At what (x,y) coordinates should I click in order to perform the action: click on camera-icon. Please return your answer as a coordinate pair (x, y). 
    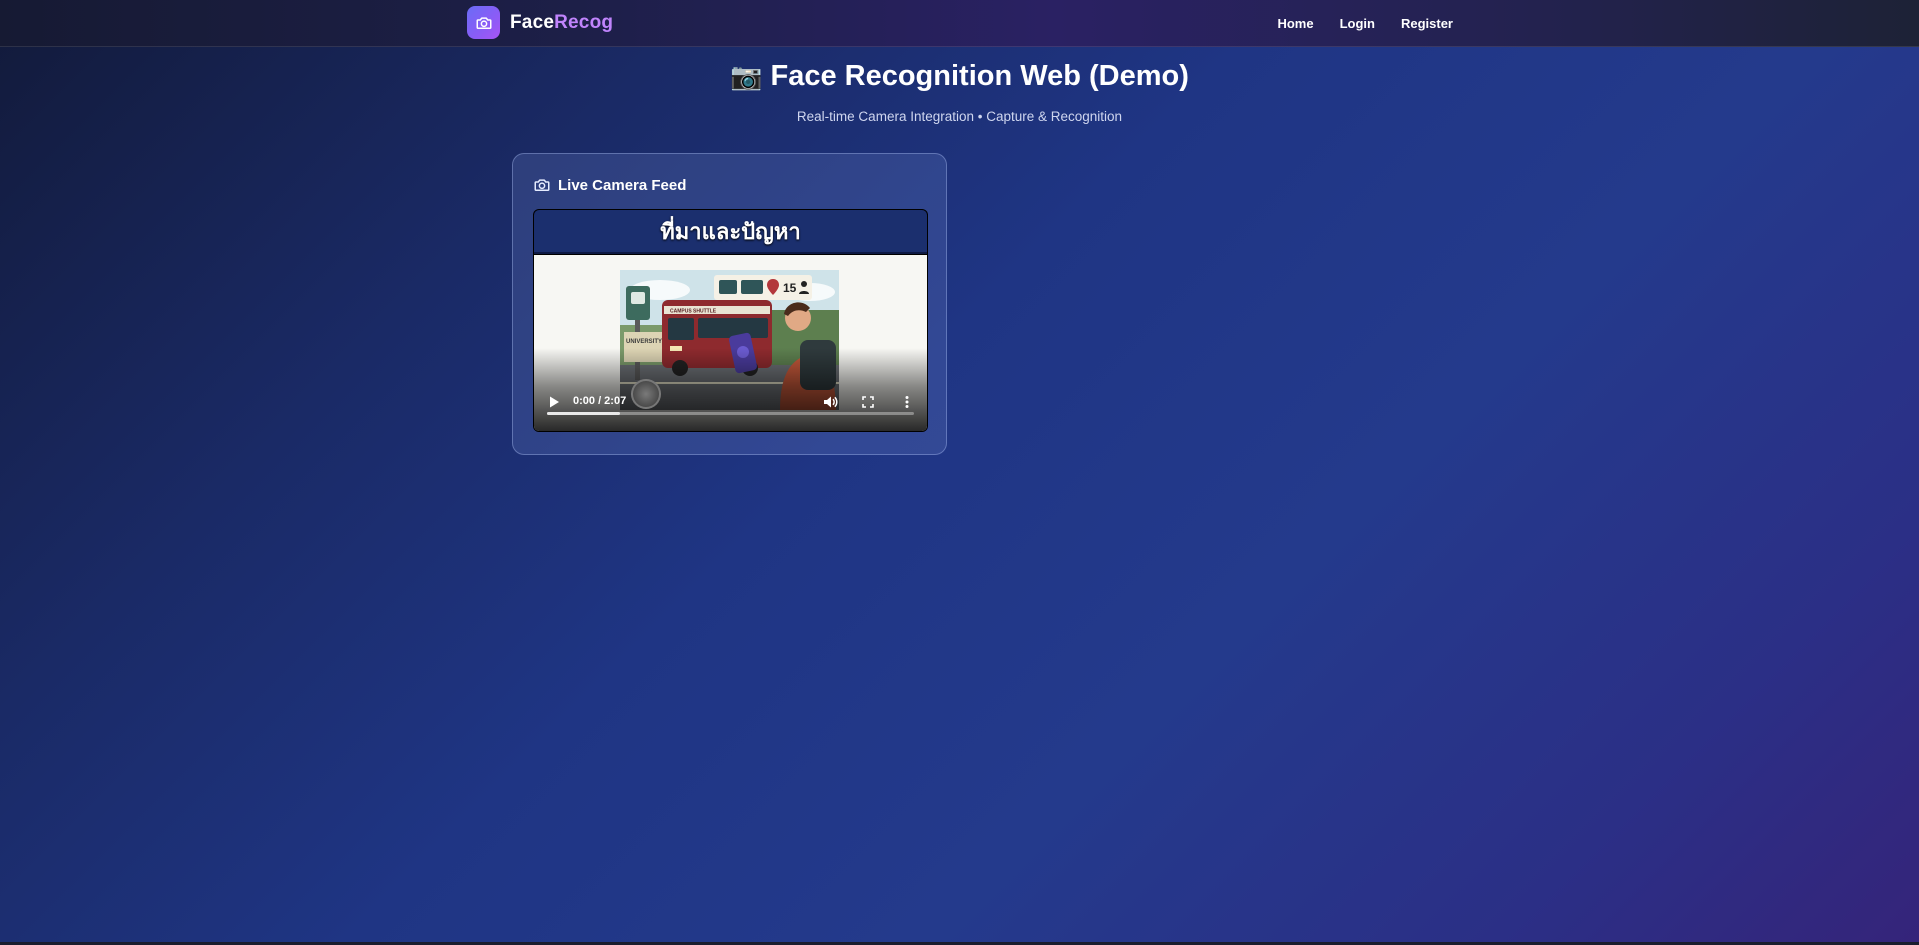
    Looking at the image, I should click on (542, 185).